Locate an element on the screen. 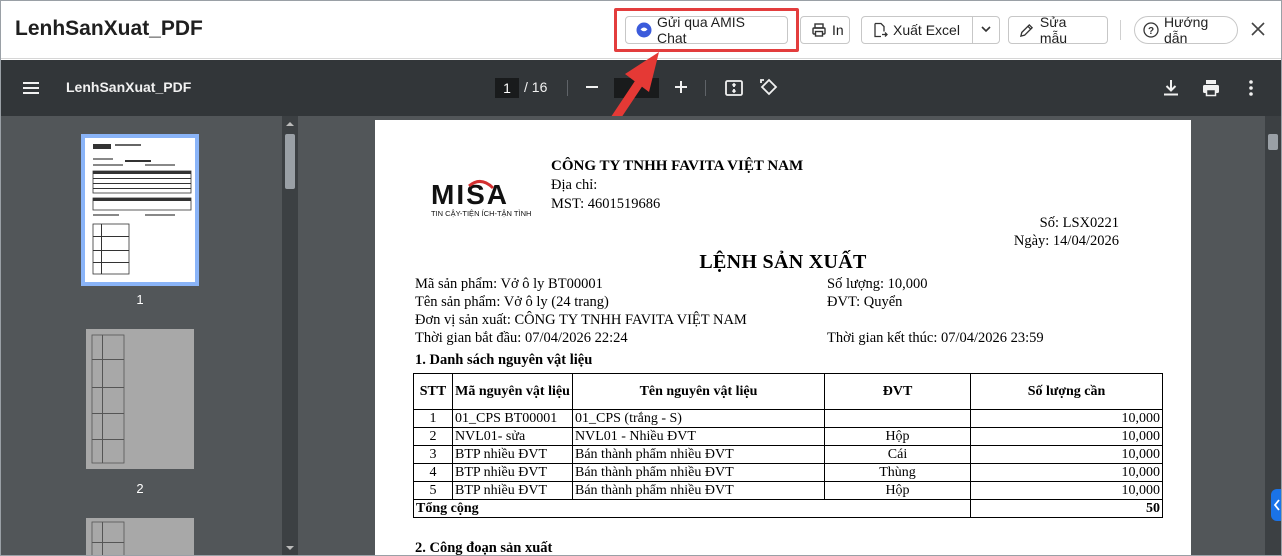  print-label: In is located at coordinates (838, 30).